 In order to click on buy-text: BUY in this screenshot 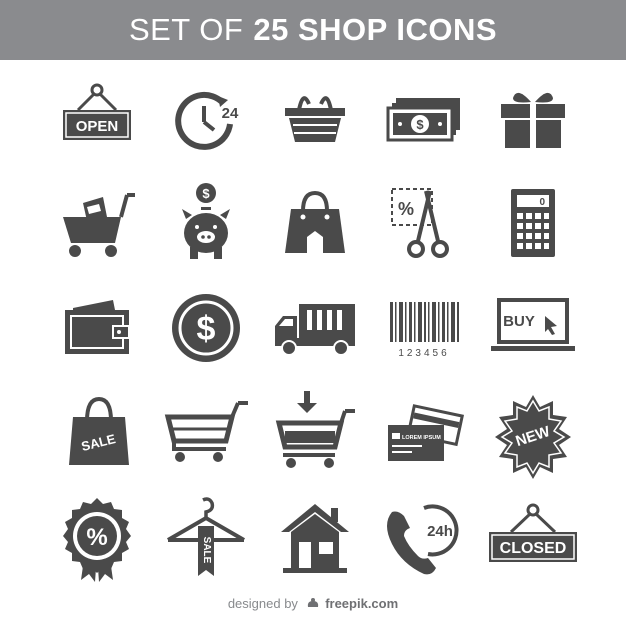, I will do `click(519, 321)`.